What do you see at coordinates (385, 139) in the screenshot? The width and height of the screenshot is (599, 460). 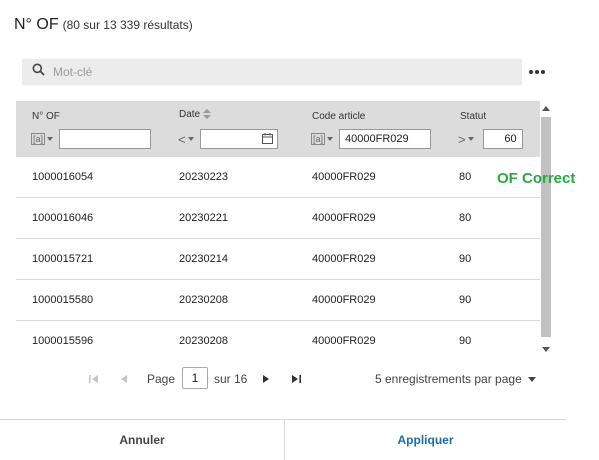 I see `filter-input-code` at bounding box center [385, 139].